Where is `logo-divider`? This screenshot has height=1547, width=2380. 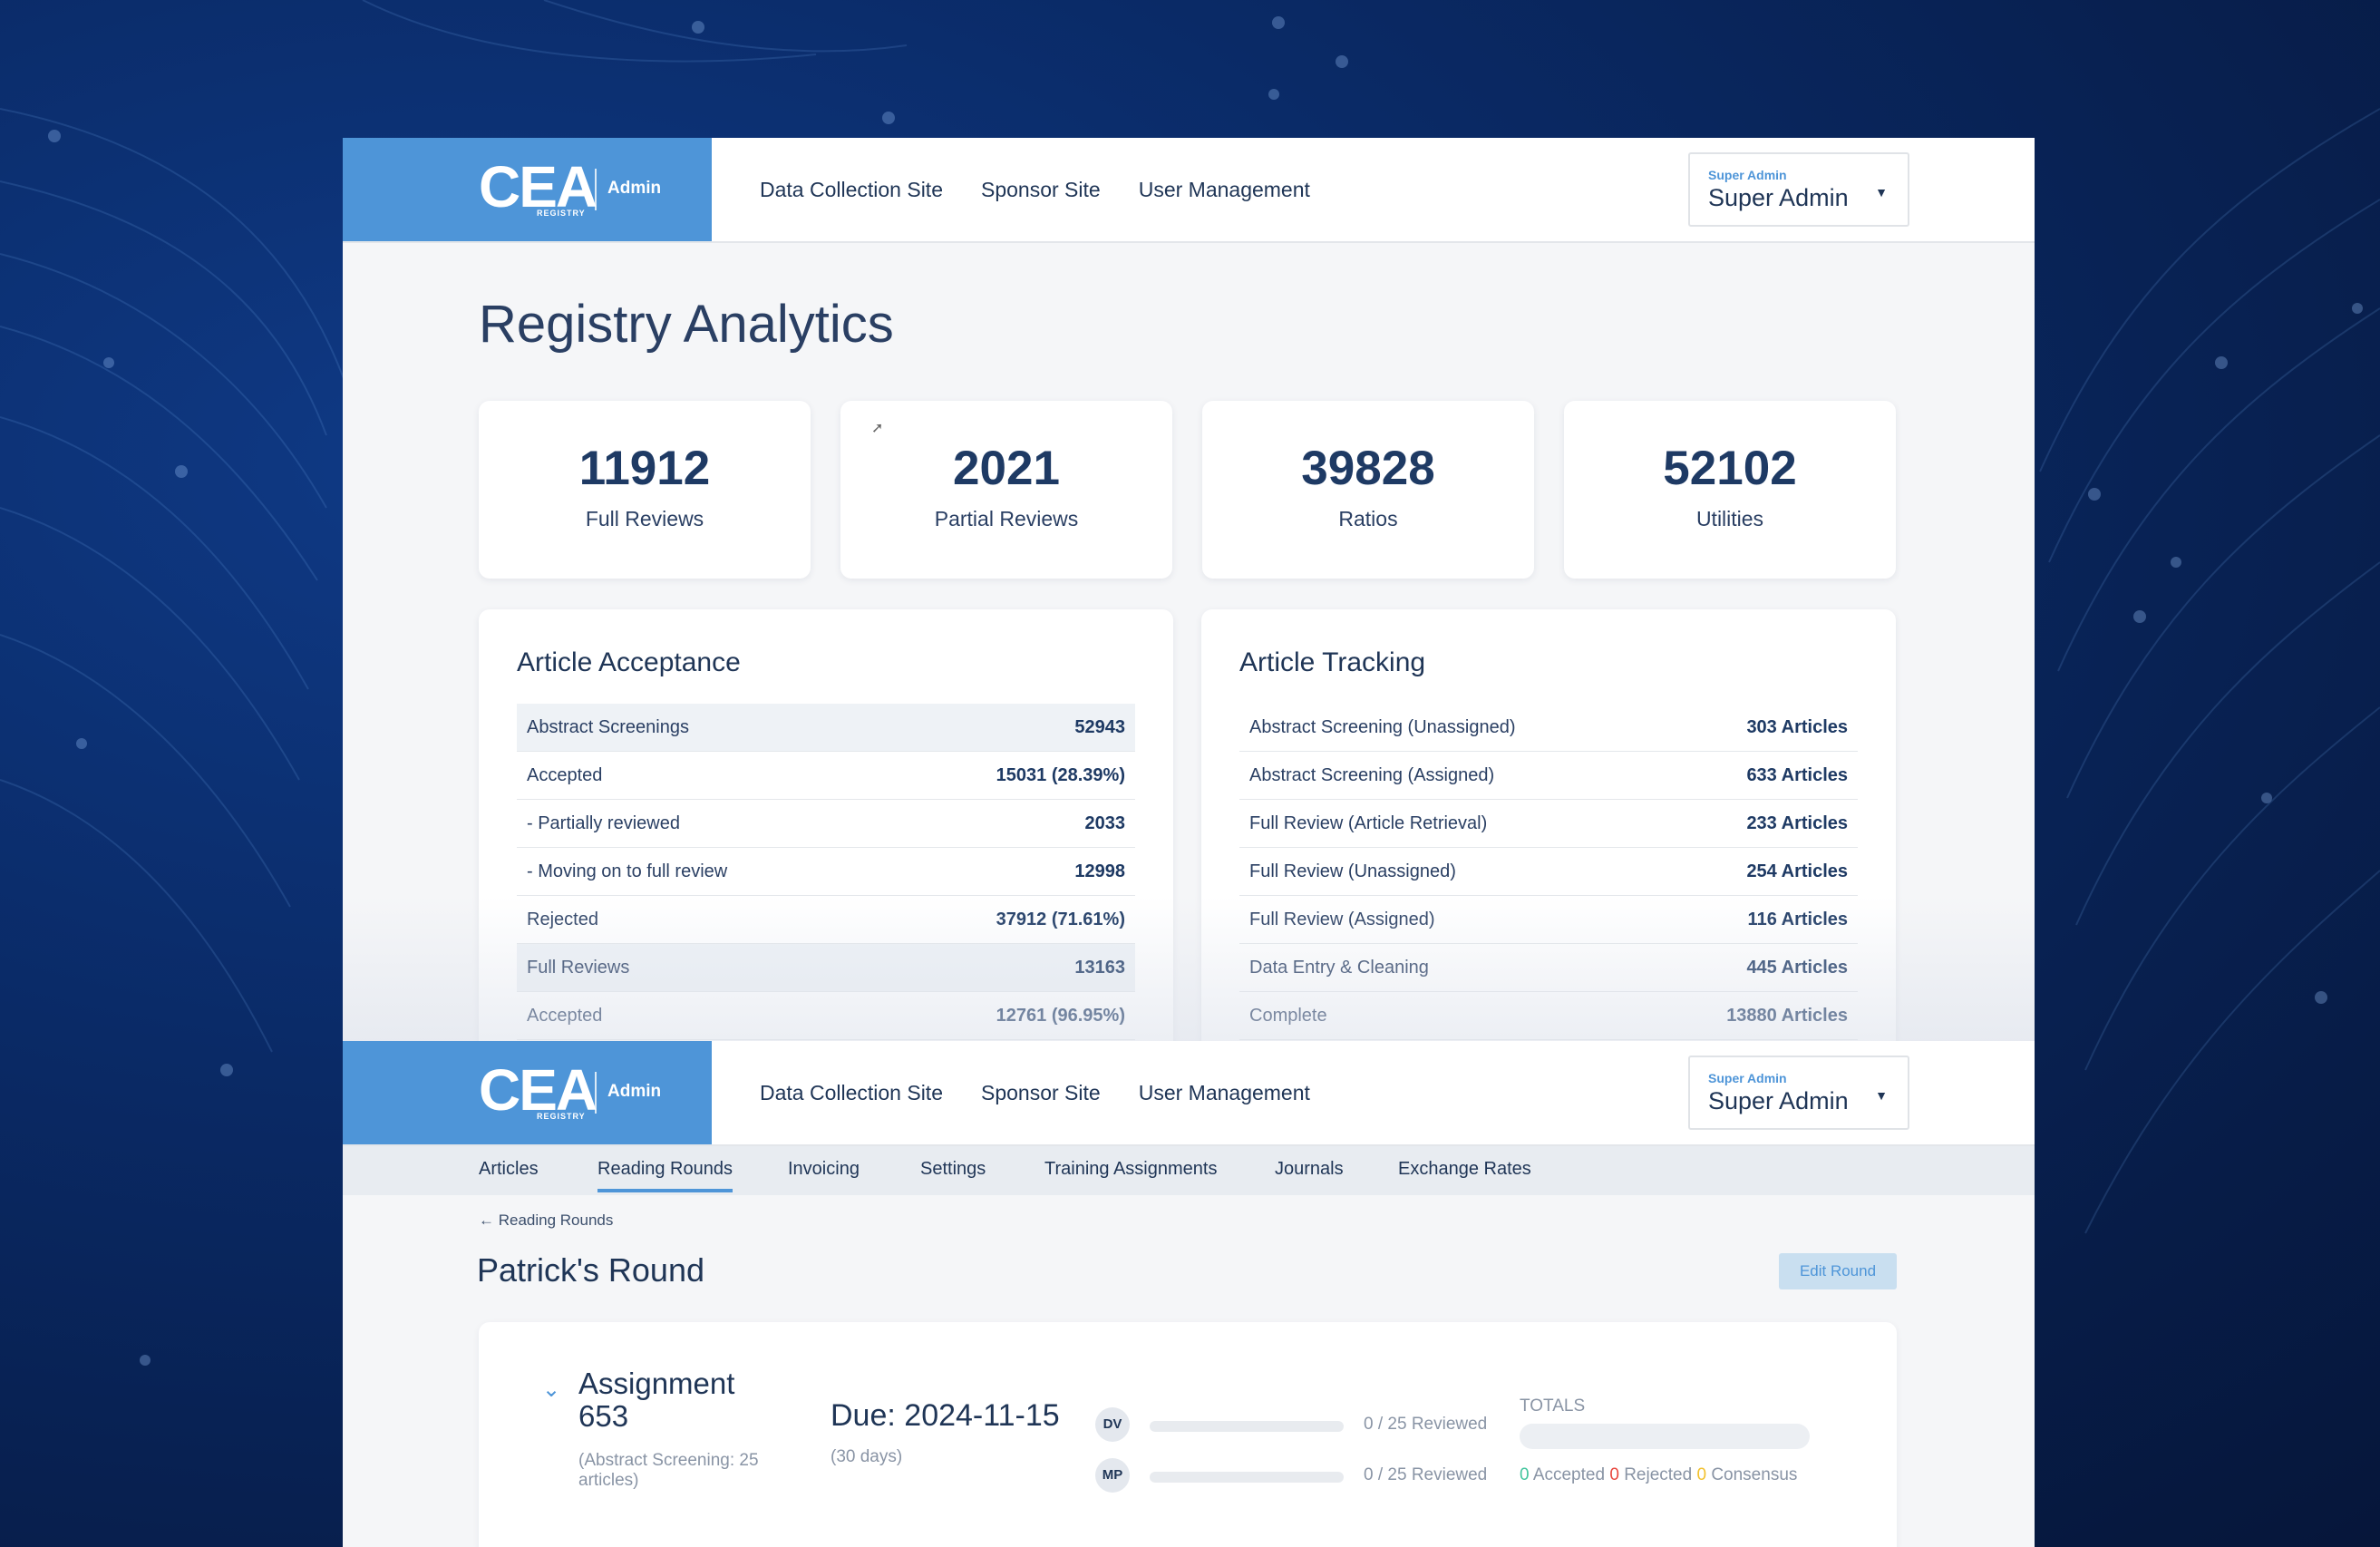 logo-divider is located at coordinates (596, 189).